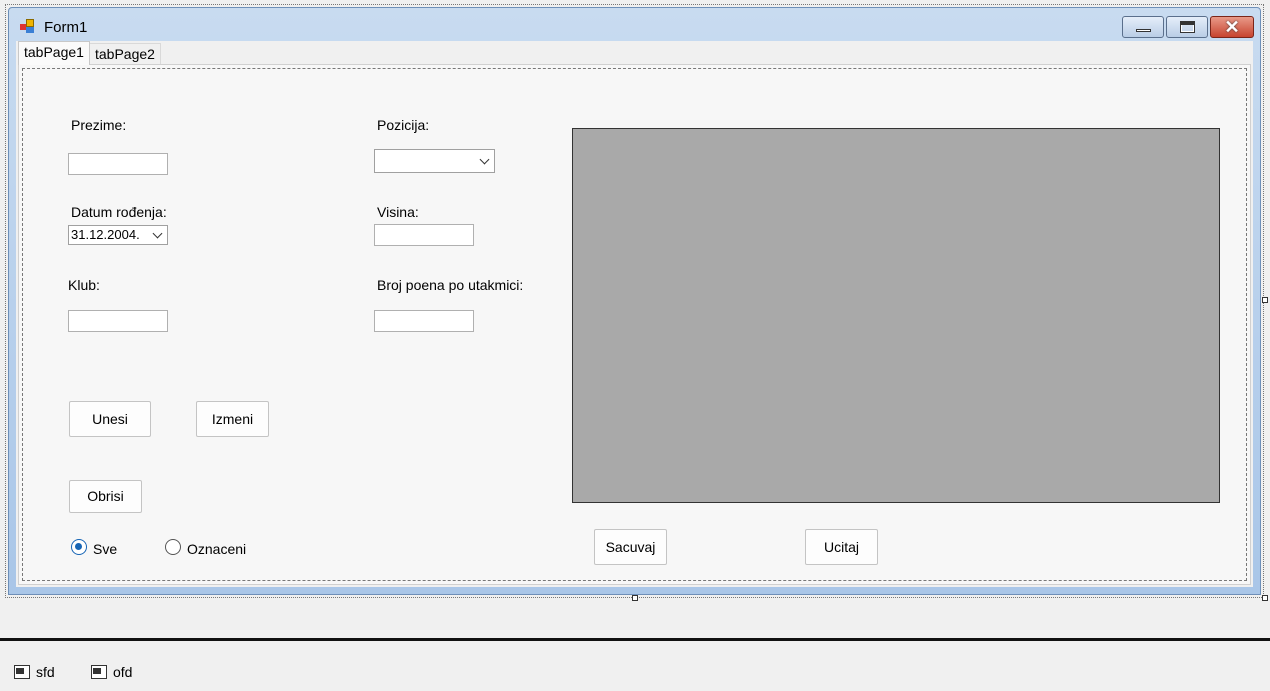 This screenshot has width=1270, height=691. What do you see at coordinates (105, 549) in the screenshot?
I see `sve-radio-label: Sve` at bounding box center [105, 549].